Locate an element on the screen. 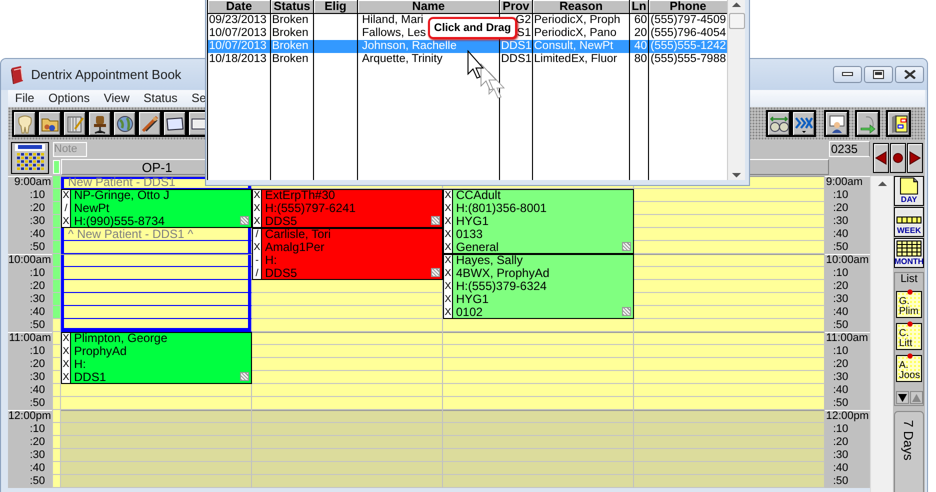  notepad-icon is located at coordinates (74, 124).